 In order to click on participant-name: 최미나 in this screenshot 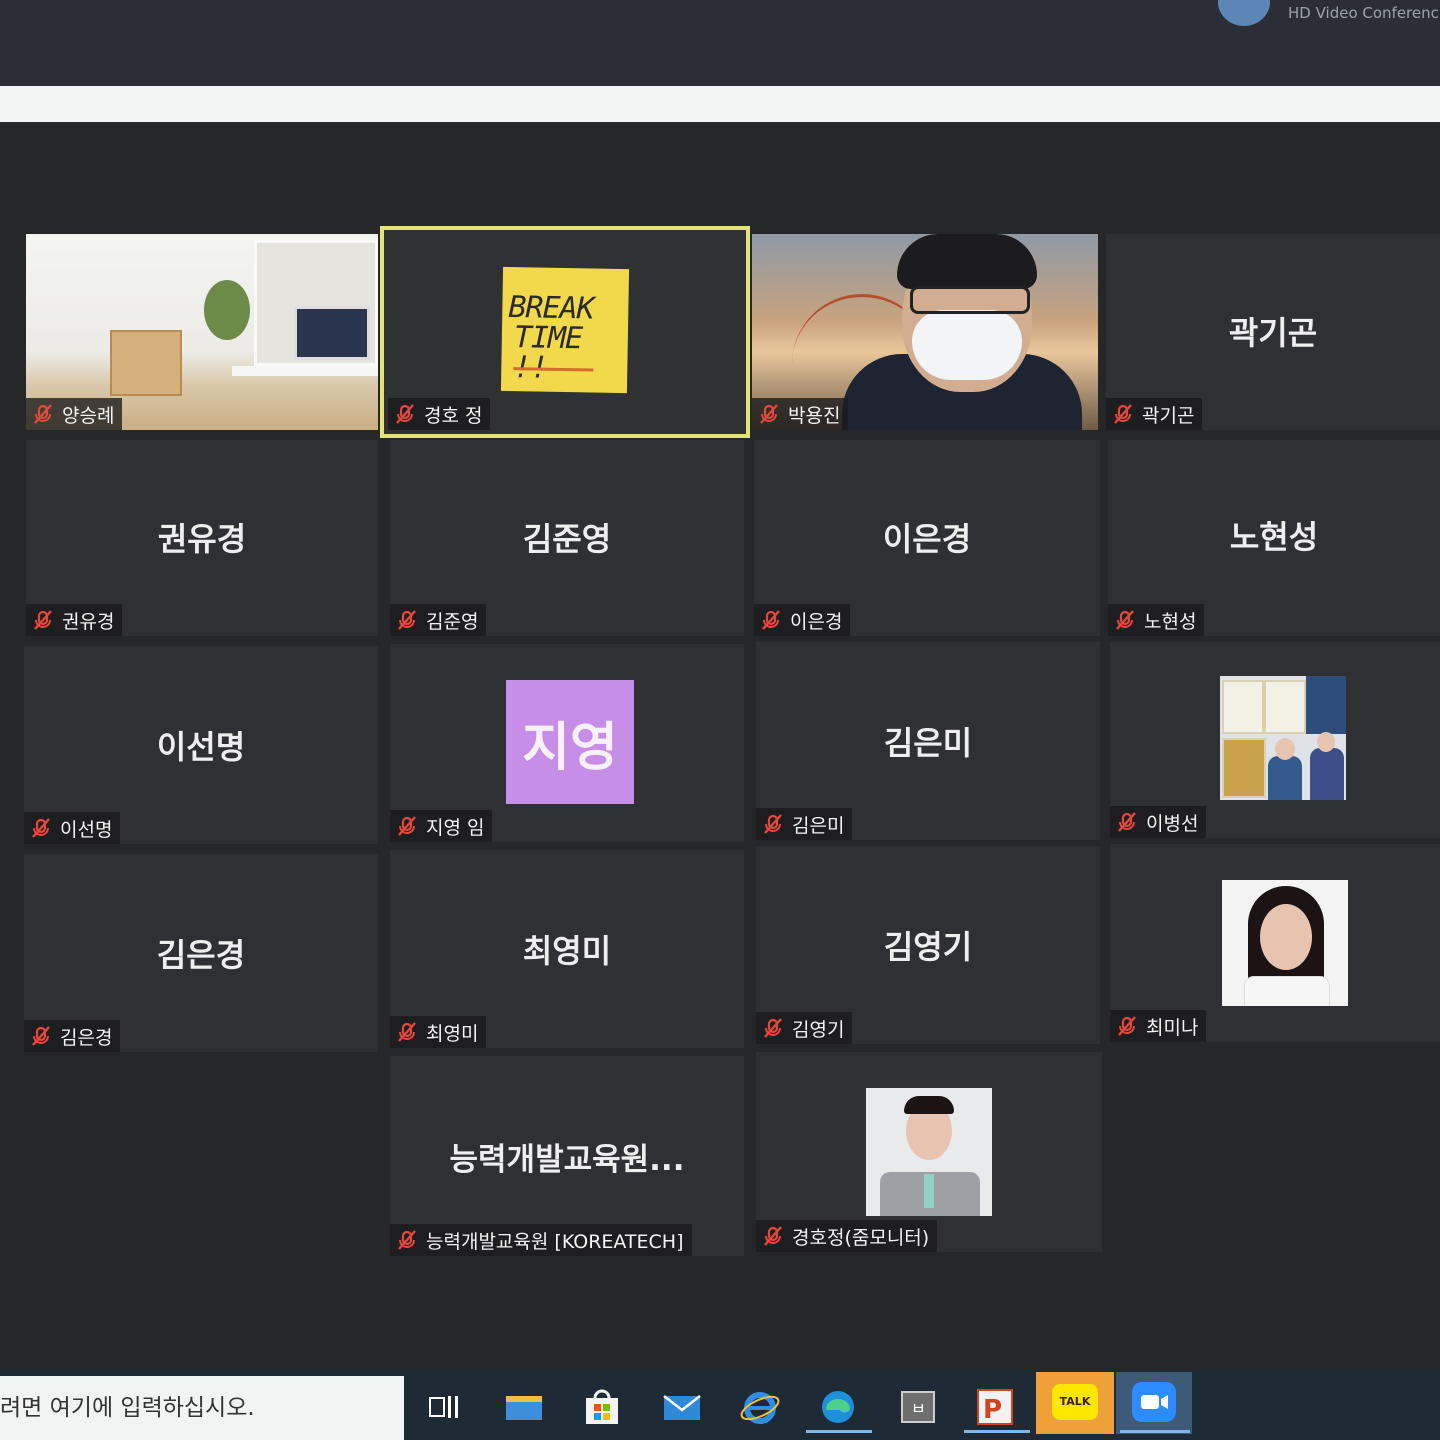, I will do `click(1172, 1027)`.